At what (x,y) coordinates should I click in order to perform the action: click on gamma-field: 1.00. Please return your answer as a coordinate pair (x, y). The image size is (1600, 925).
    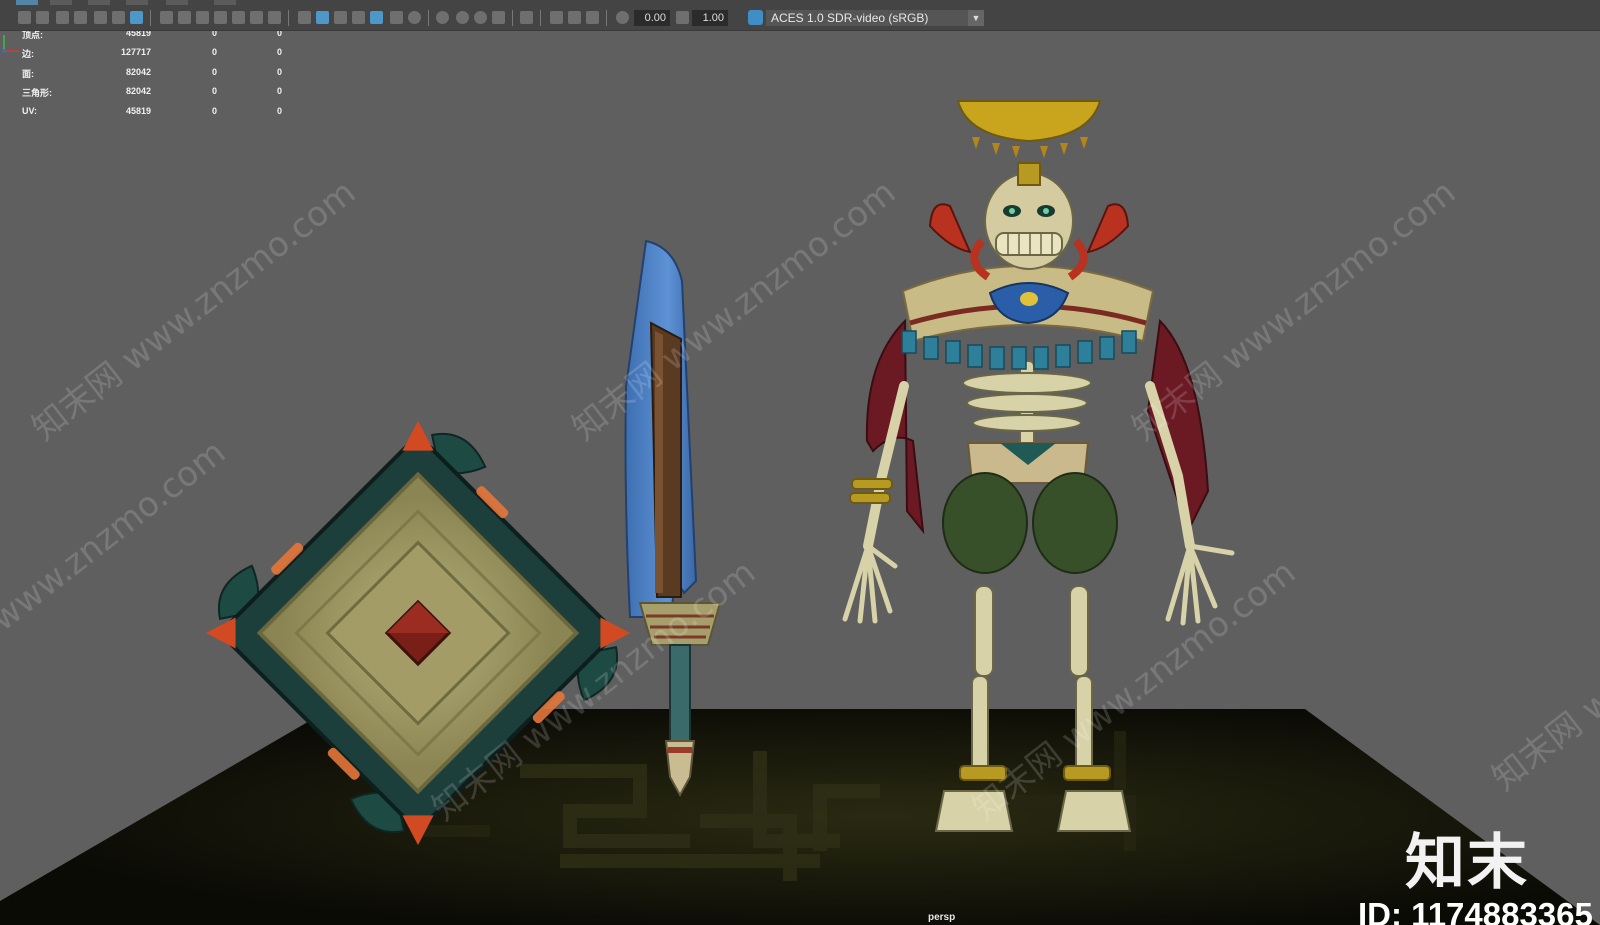
    Looking at the image, I should click on (710, 18).